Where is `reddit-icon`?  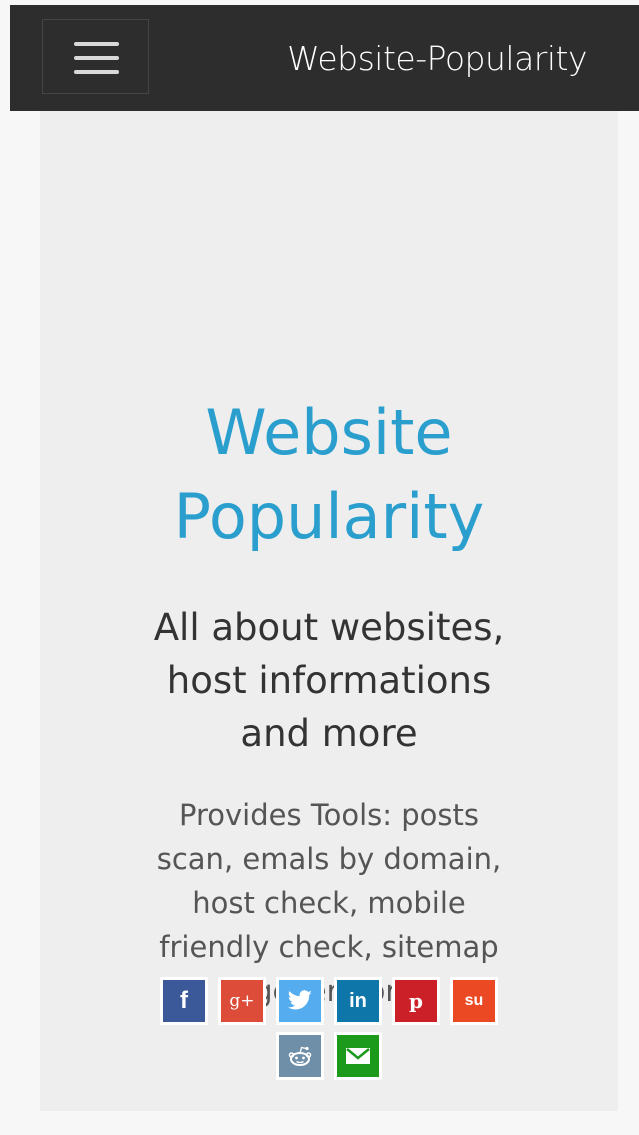 reddit-icon is located at coordinates (300, 1056).